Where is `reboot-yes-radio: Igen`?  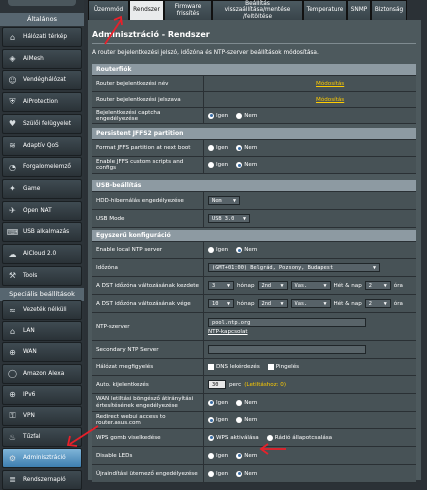
reboot-yes-radio: Igen is located at coordinates (218, 473).